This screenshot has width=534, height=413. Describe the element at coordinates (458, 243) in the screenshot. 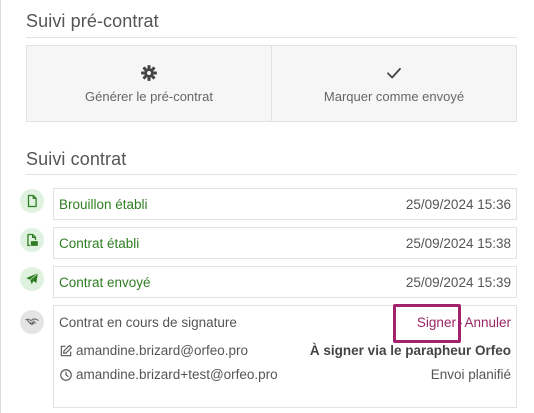

I see `step-contrat-etabli-date: 25/09/2024 15:38` at that location.